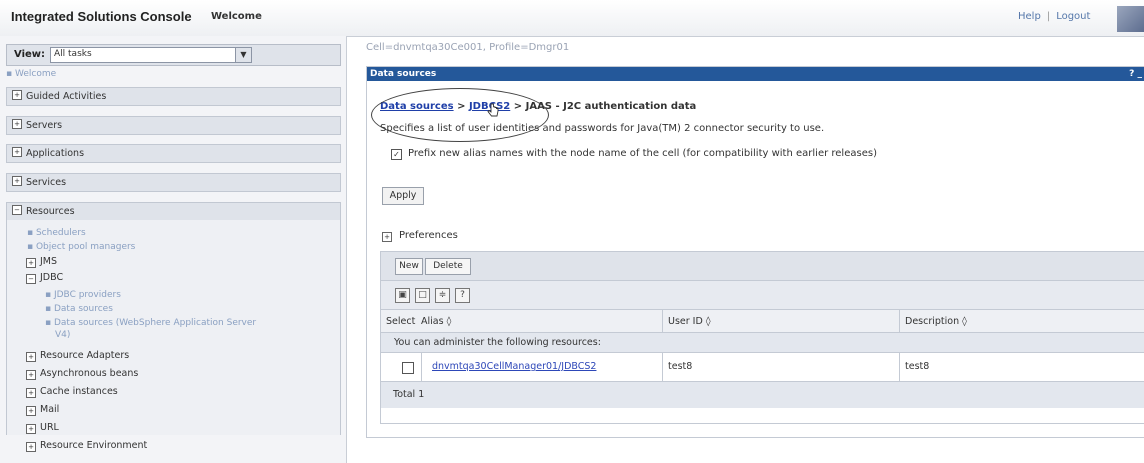  Describe the element at coordinates (60, 233) in the screenshot. I see `nav-link-label: Schedulers` at that location.